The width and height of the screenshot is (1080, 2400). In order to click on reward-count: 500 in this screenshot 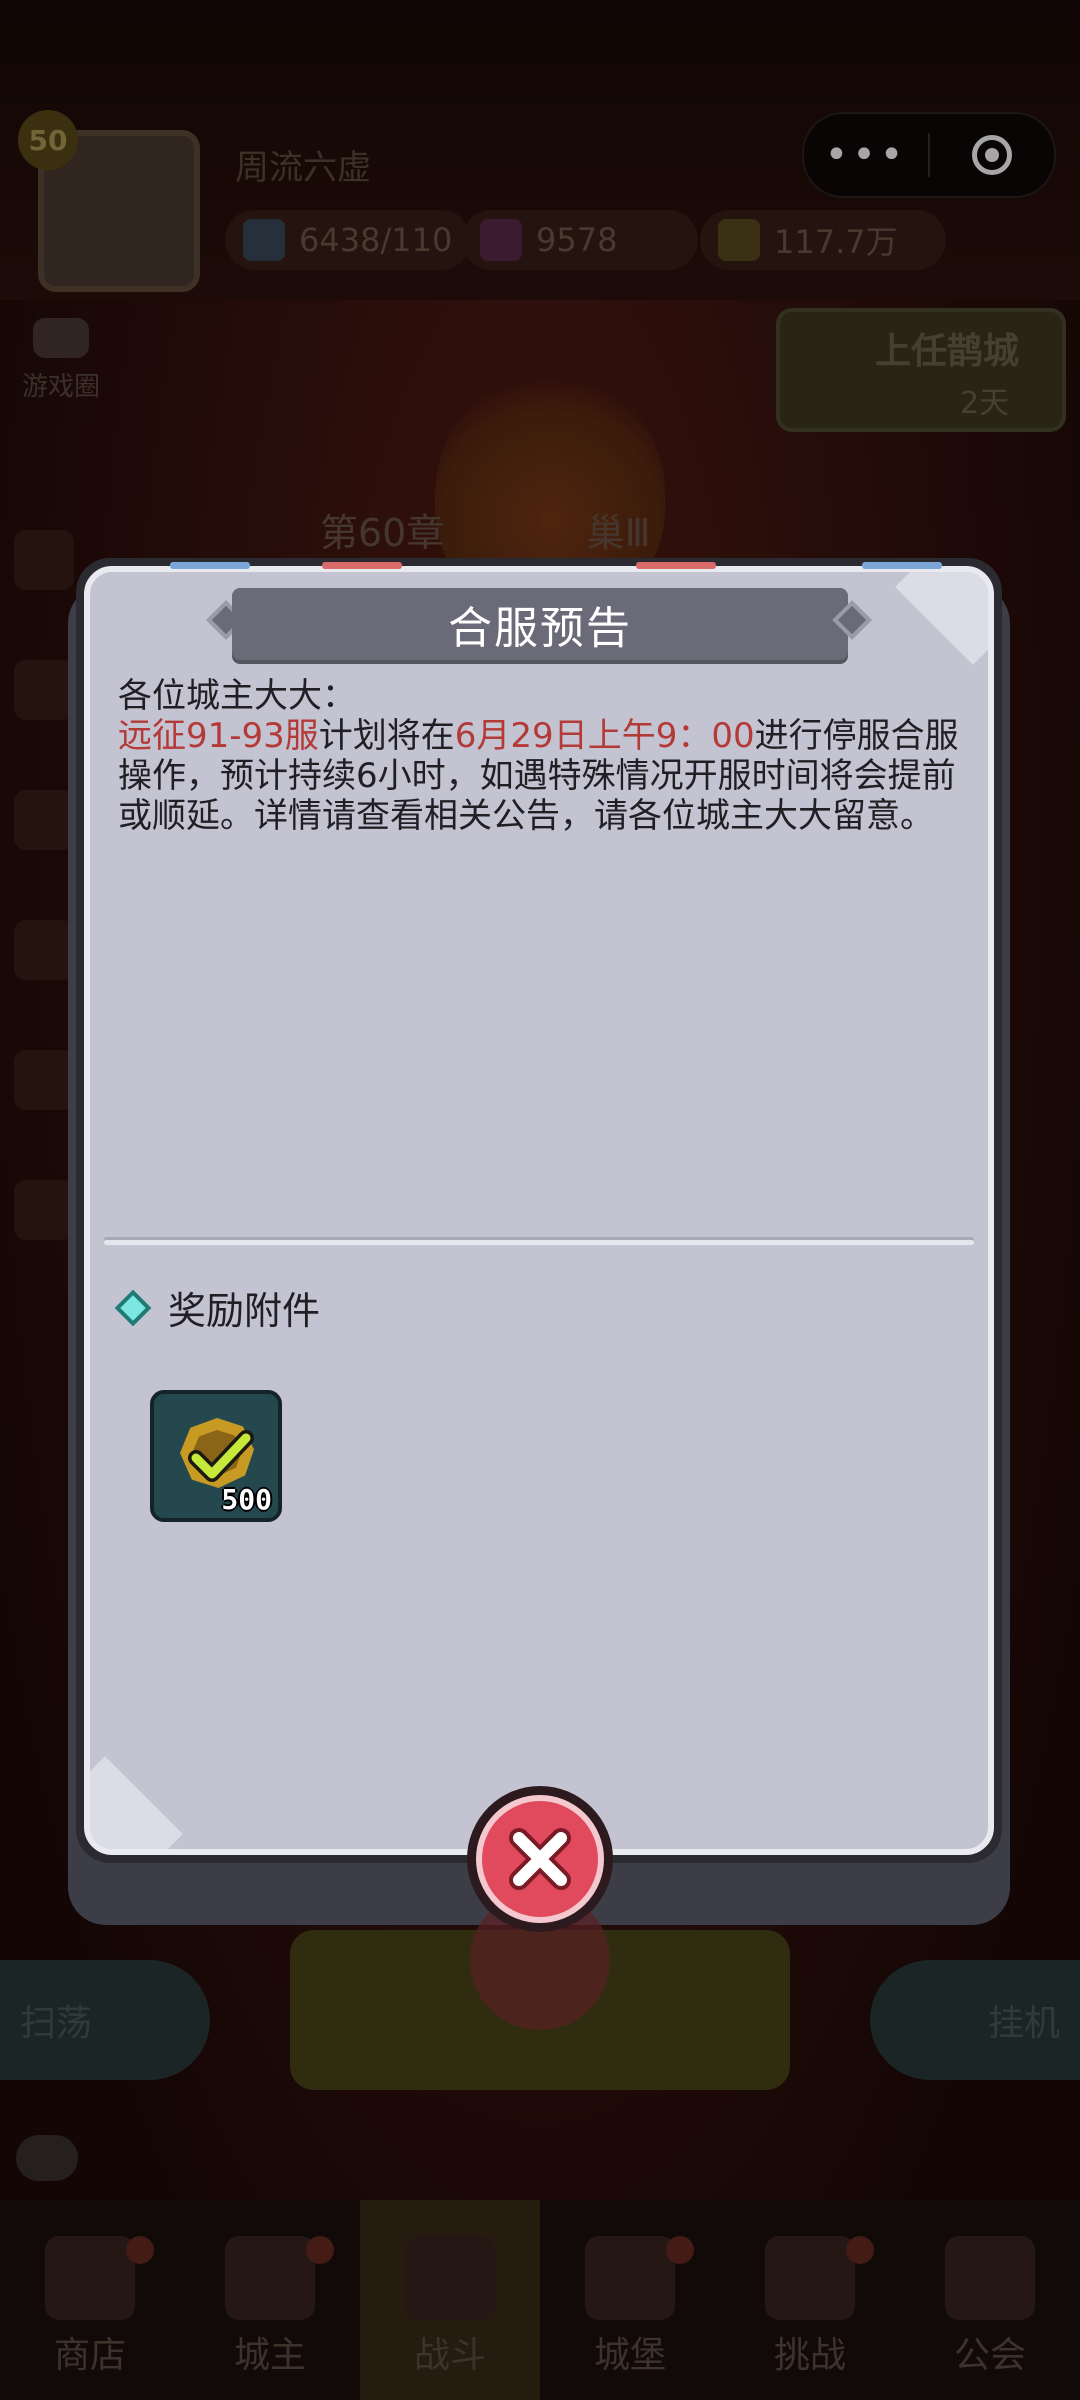, I will do `click(246, 1499)`.